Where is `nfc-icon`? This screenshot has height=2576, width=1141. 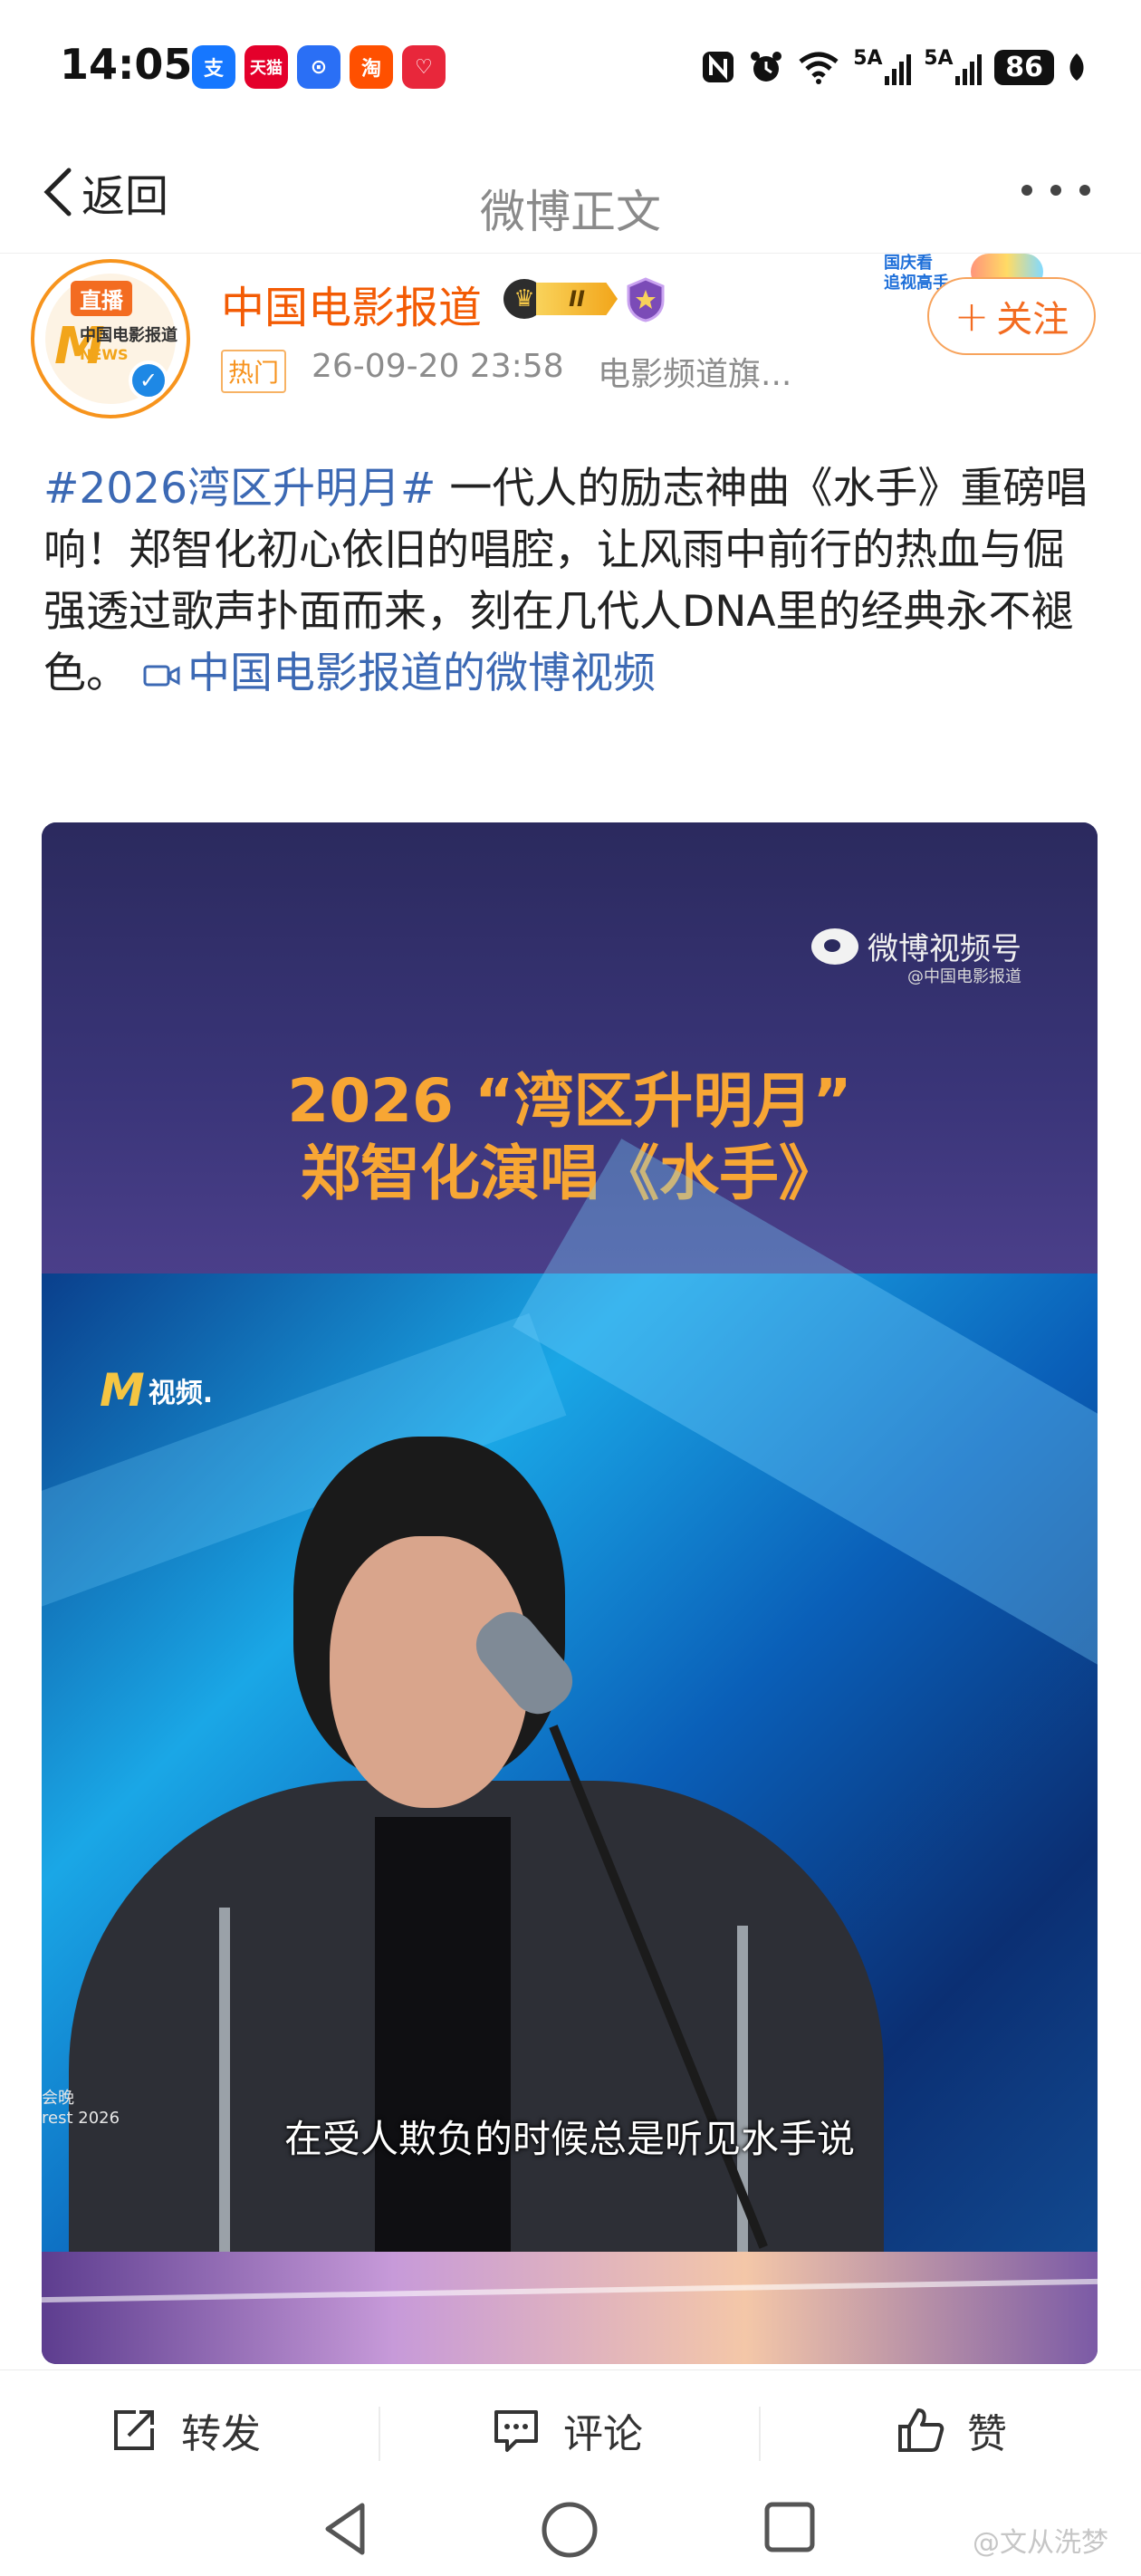
nfc-icon is located at coordinates (718, 67).